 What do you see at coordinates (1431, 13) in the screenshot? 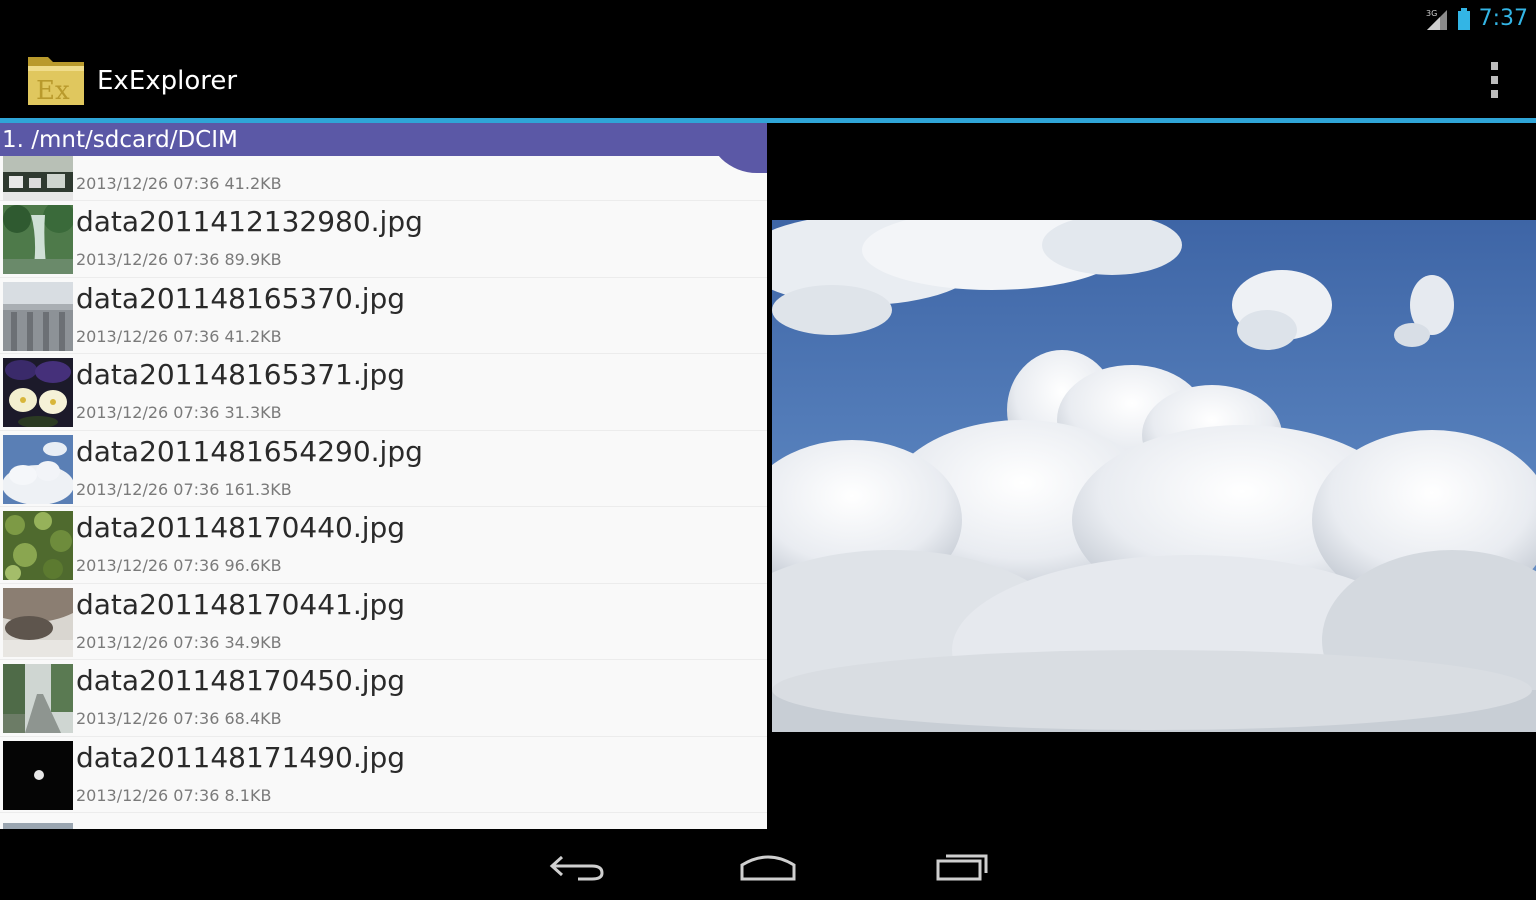
I see `network-type-label: 3G` at bounding box center [1431, 13].